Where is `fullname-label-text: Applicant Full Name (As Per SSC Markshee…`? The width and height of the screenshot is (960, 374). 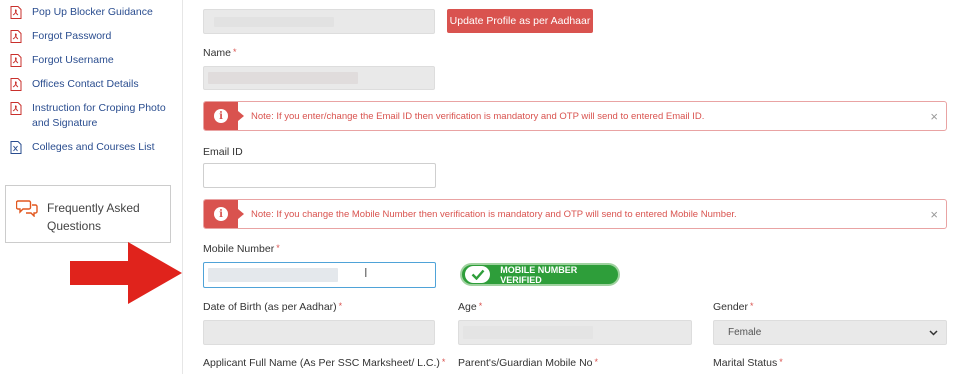 fullname-label-text: Applicant Full Name (As Per SSC Markshee… is located at coordinates (321, 363).